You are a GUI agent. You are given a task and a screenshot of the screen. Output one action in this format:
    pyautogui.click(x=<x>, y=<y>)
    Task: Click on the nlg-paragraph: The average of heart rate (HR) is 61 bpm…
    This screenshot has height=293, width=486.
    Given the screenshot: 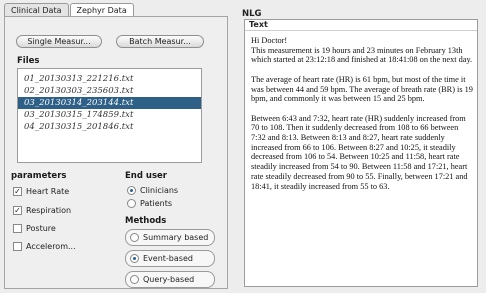 What is the action you would take?
    pyautogui.click(x=362, y=89)
    